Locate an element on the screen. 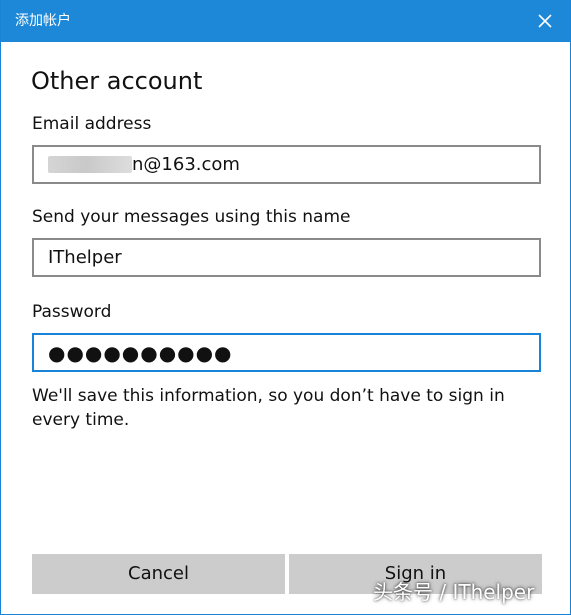 This screenshot has width=571, height=615. password-masked-value: ●●●●●●●●●● is located at coordinates (140, 353).